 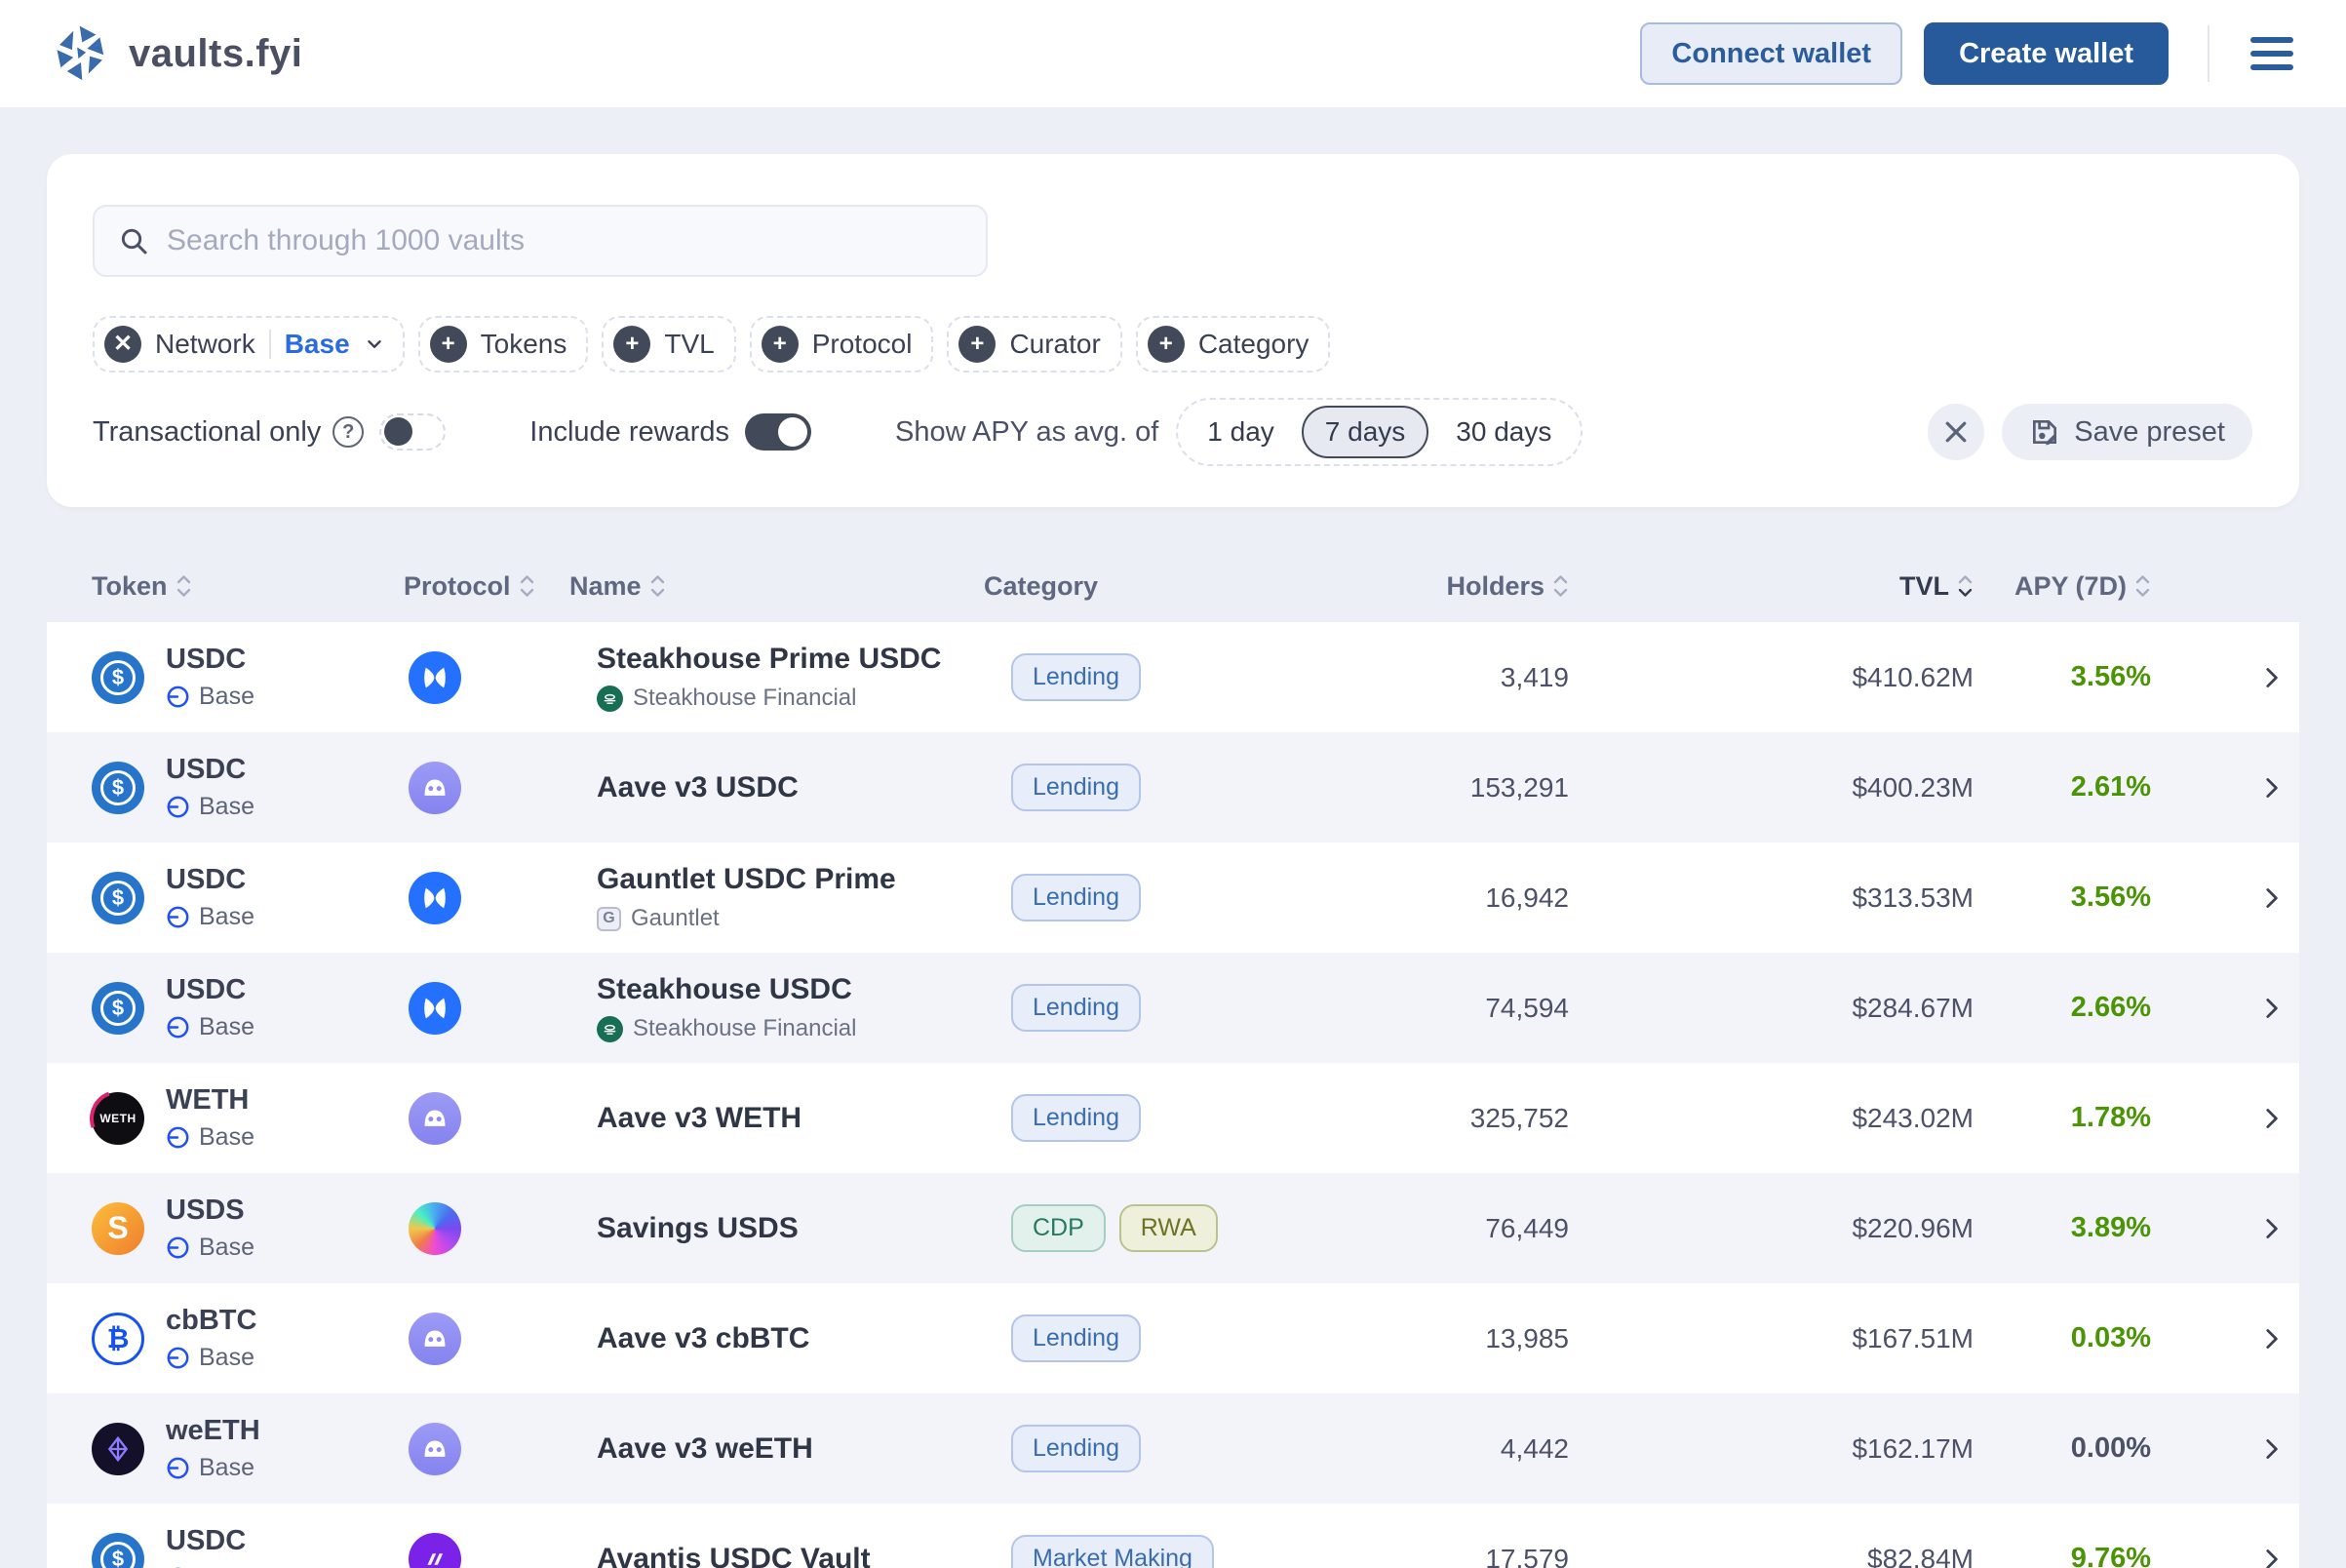 I want to click on transactional-only-label: Transactional only, so click(x=207, y=431).